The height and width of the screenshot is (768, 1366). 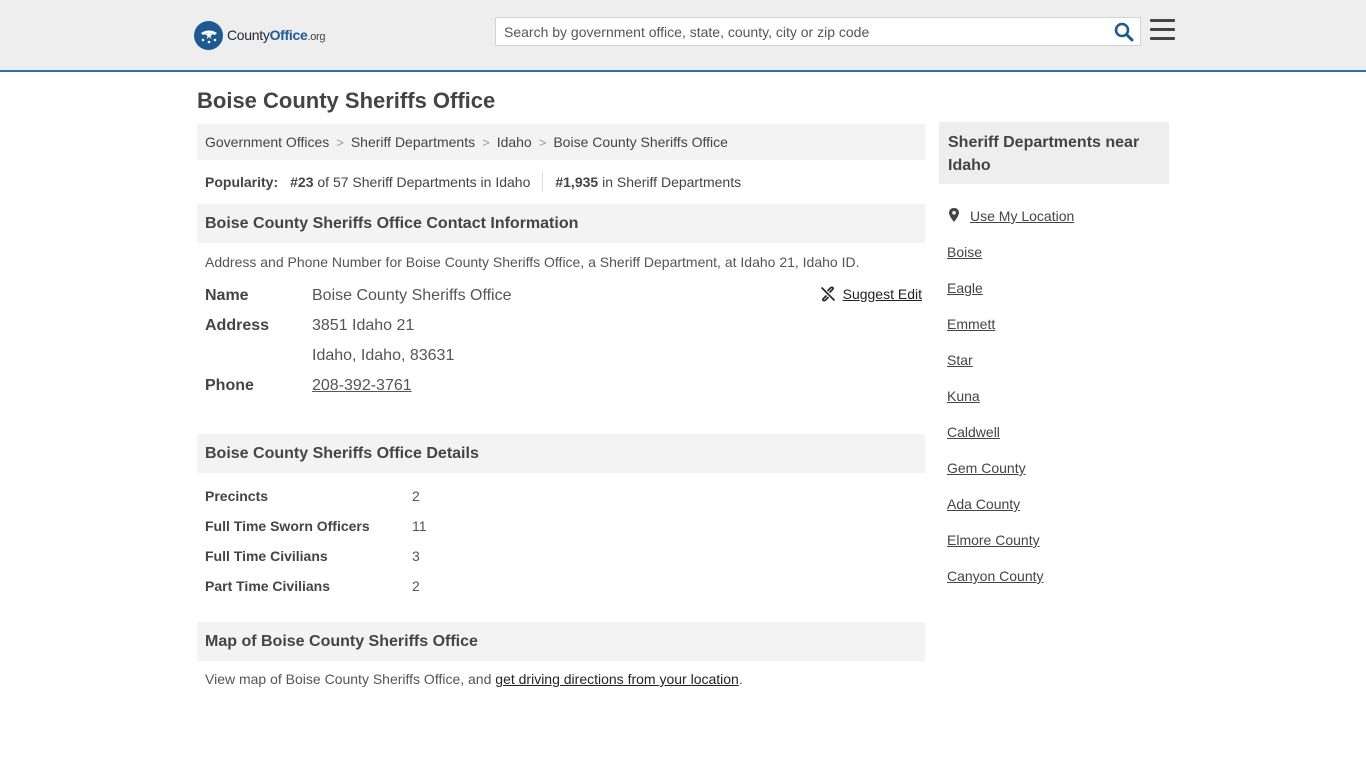 What do you see at coordinates (561, 556) in the screenshot?
I see `details-row: Full Time Civilians 3` at bounding box center [561, 556].